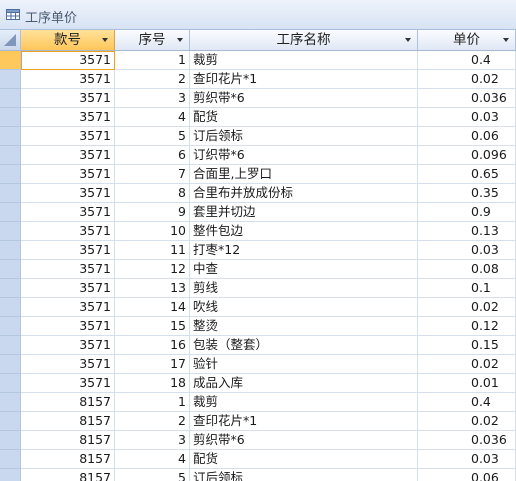 Image resolution: width=516 pixels, height=481 pixels. I want to click on cell-name: 订织带*6, so click(304, 155).